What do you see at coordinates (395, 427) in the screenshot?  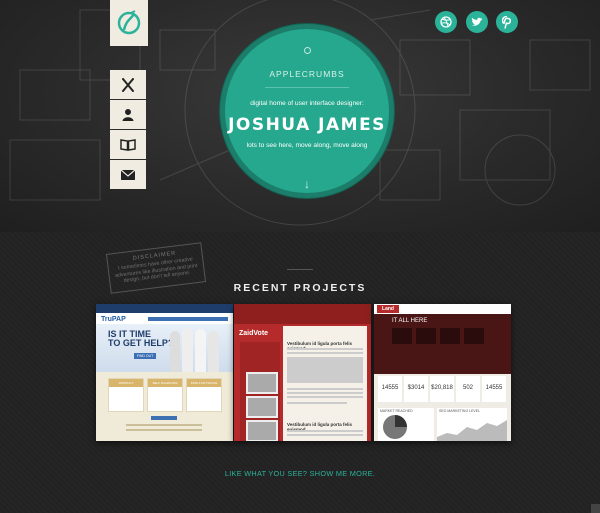 I see `pie-graphic` at bounding box center [395, 427].